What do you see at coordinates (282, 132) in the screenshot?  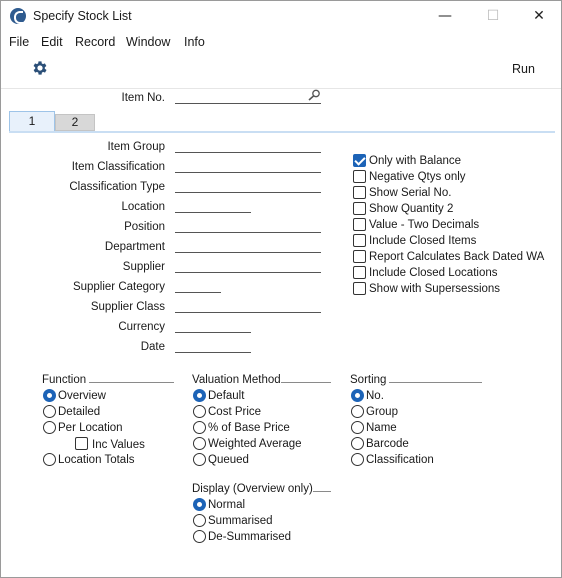 I see `tab-divider` at bounding box center [282, 132].